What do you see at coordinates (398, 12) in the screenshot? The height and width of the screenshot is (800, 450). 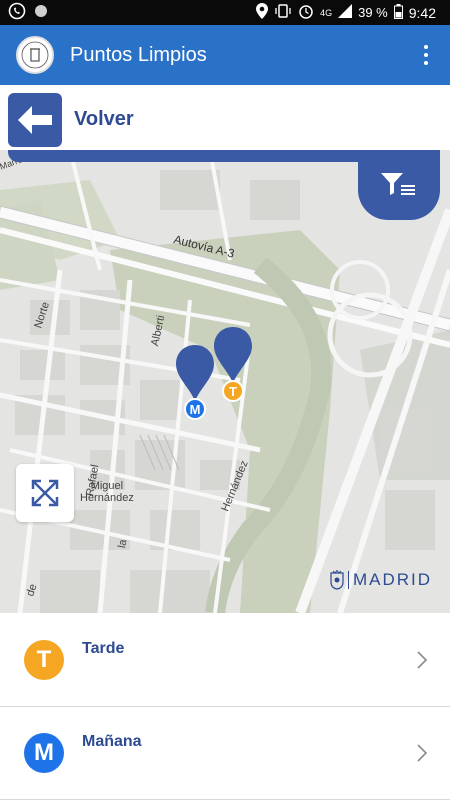 I see `battery-icon` at bounding box center [398, 12].